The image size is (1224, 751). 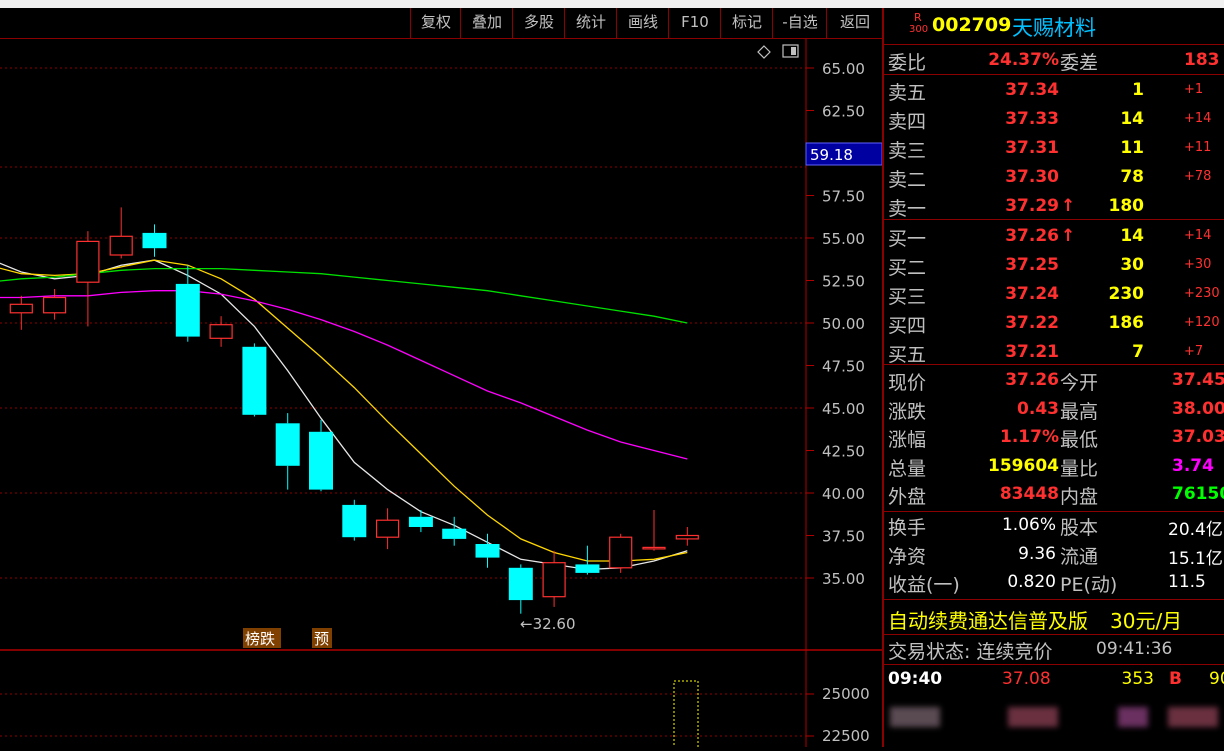 I want to click on orderbook-change: +14, so click(x=1198, y=118).